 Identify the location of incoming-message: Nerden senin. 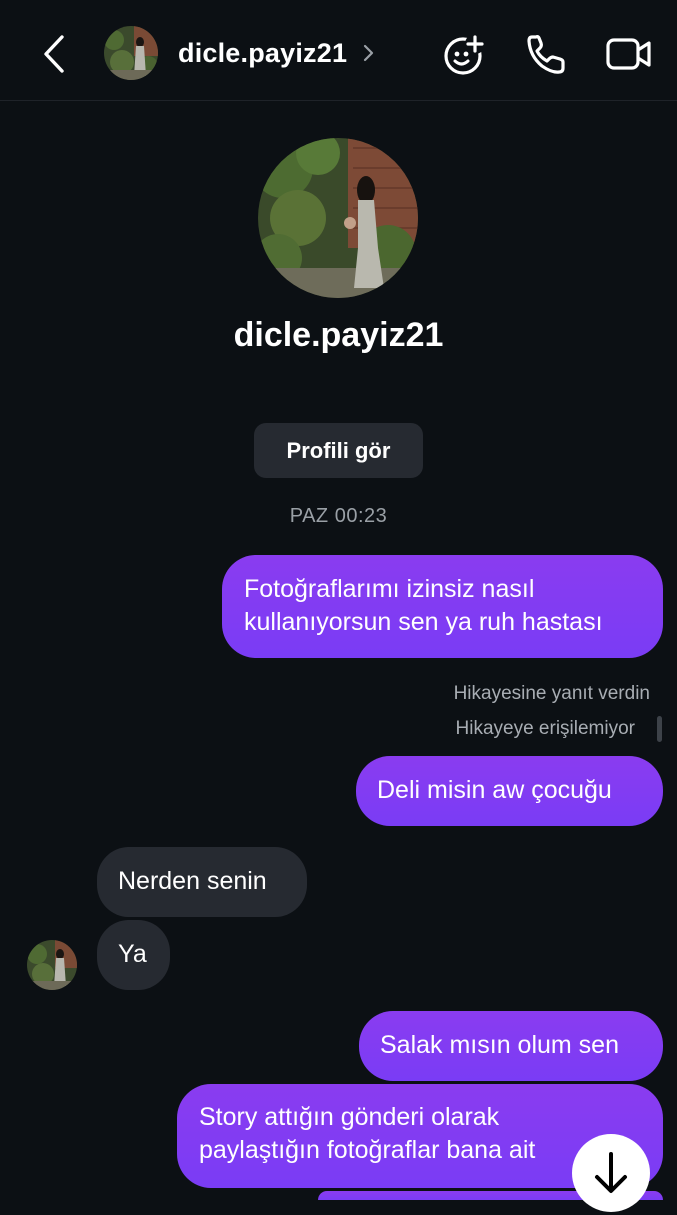
(202, 882).